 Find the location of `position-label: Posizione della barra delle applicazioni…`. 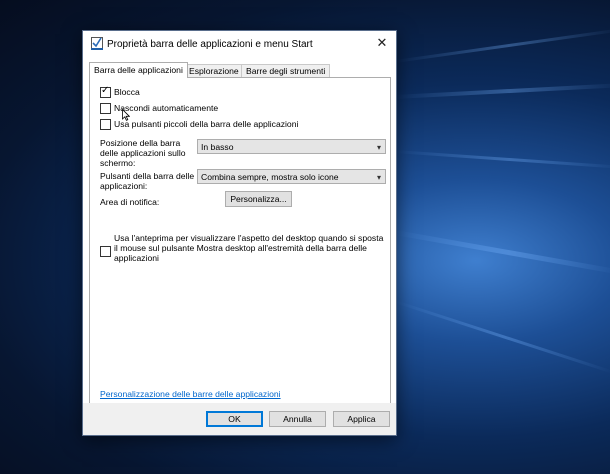

position-label: Posizione della barra delle applicazioni… is located at coordinates (143, 153).